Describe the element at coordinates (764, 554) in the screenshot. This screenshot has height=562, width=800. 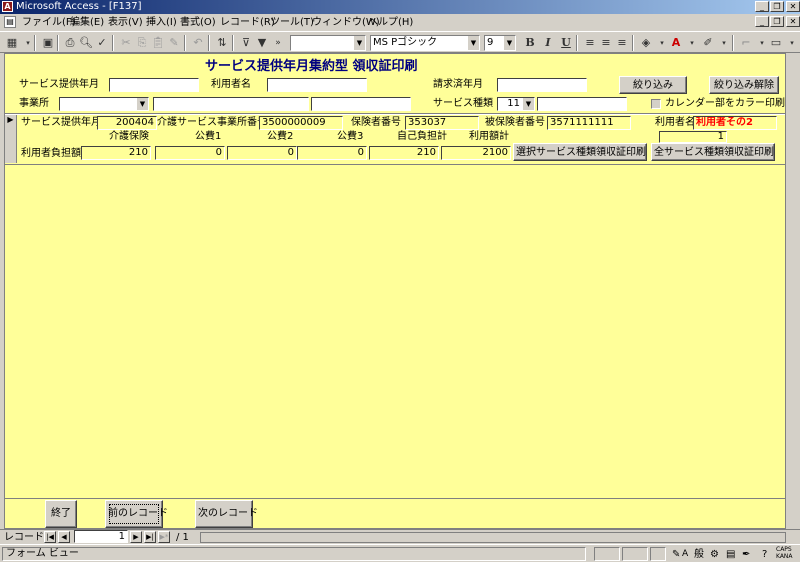
I see `ime-help-icon: ?` at that location.